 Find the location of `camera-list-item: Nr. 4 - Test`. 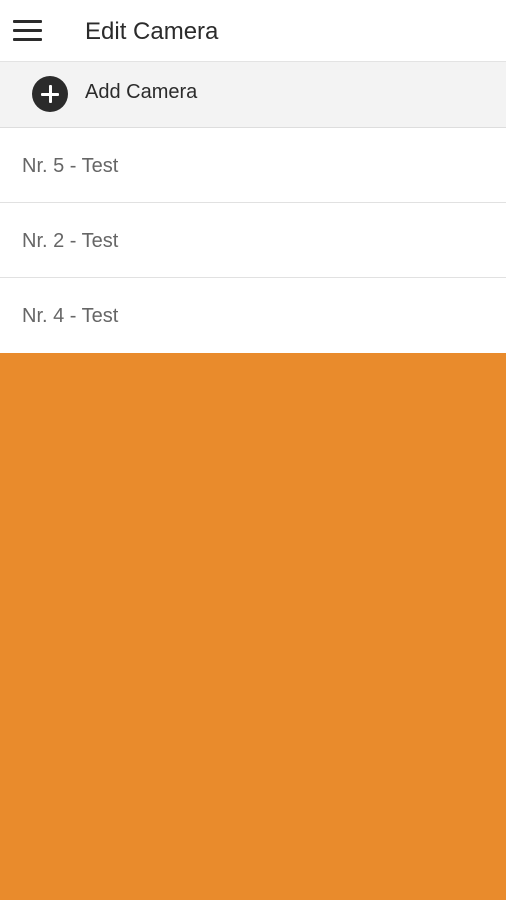

camera-list-item: Nr. 4 - Test is located at coordinates (253, 315).